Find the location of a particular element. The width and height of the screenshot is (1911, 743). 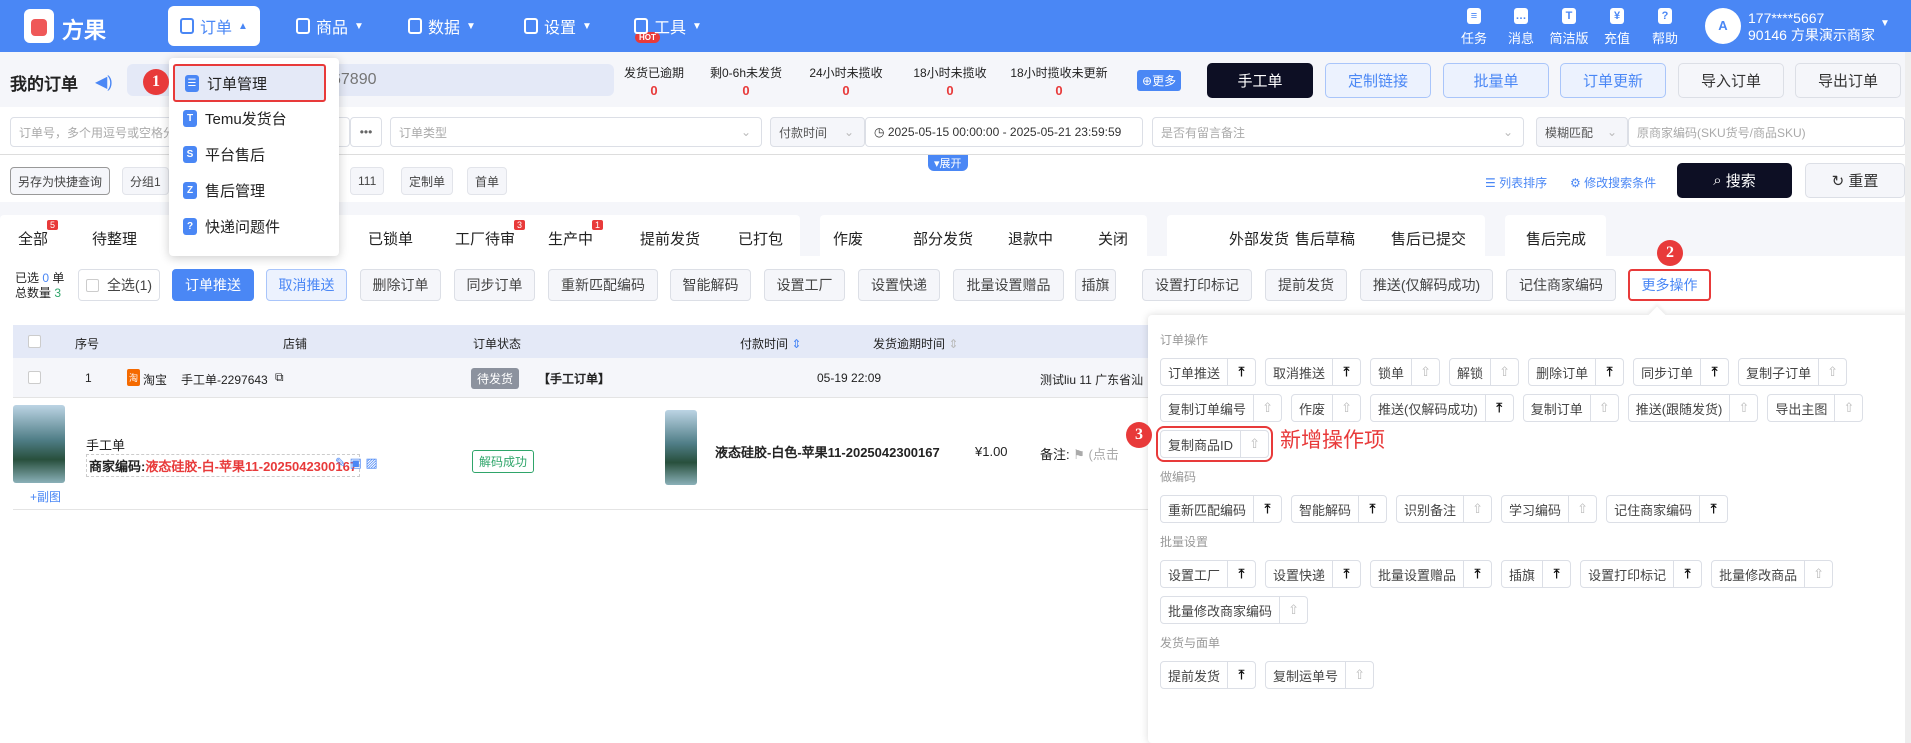

top-button-2: 批量单 is located at coordinates (1496, 80).